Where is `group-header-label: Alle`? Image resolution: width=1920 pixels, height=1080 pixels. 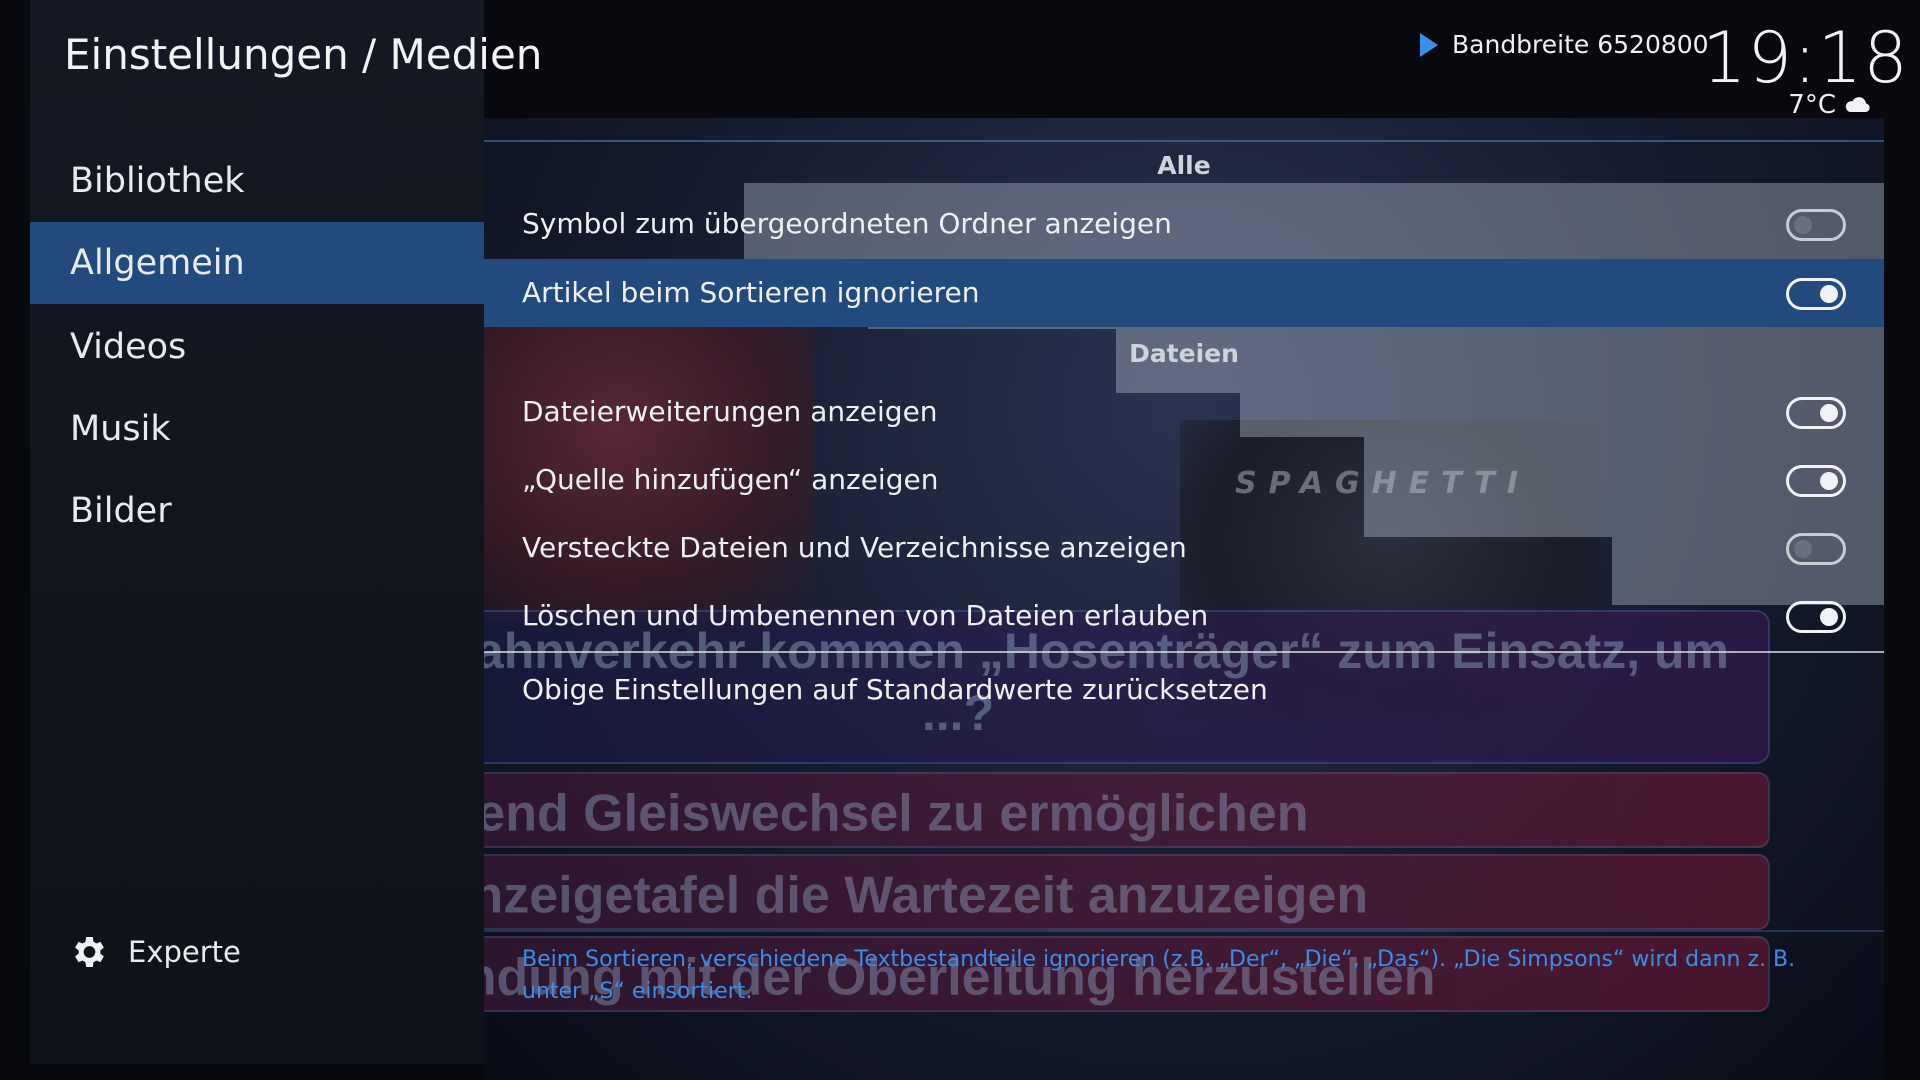
group-header-label: Alle is located at coordinates (1184, 165).